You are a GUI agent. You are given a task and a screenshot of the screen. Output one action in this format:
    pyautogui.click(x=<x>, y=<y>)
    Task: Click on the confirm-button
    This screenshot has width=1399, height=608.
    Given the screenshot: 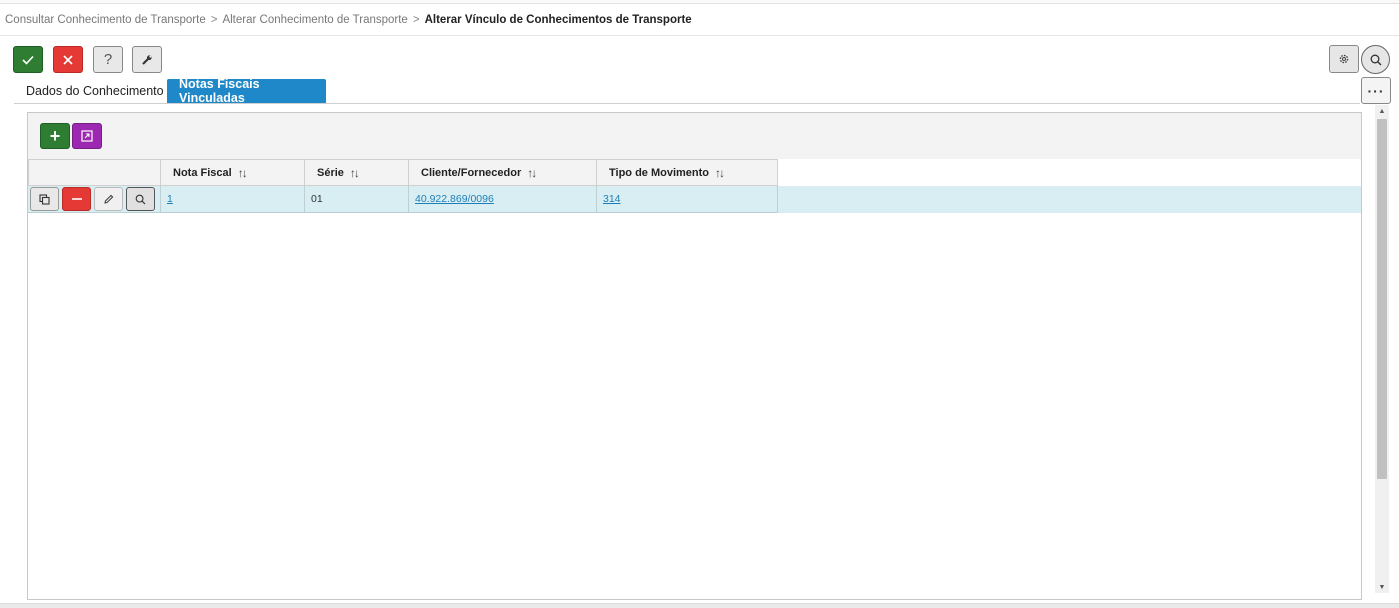 What is the action you would take?
    pyautogui.click(x=28, y=59)
    